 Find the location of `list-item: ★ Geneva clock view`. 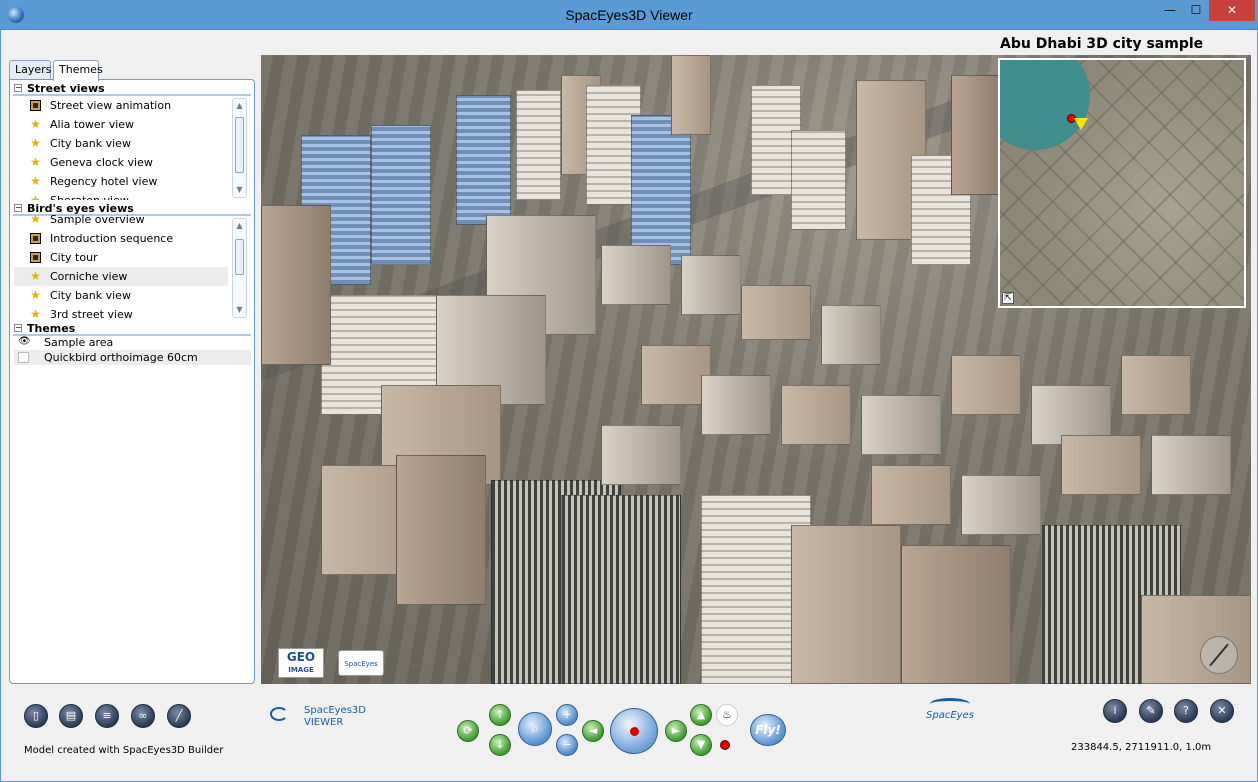

list-item: ★ Geneva clock view is located at coordinates (121, 162).